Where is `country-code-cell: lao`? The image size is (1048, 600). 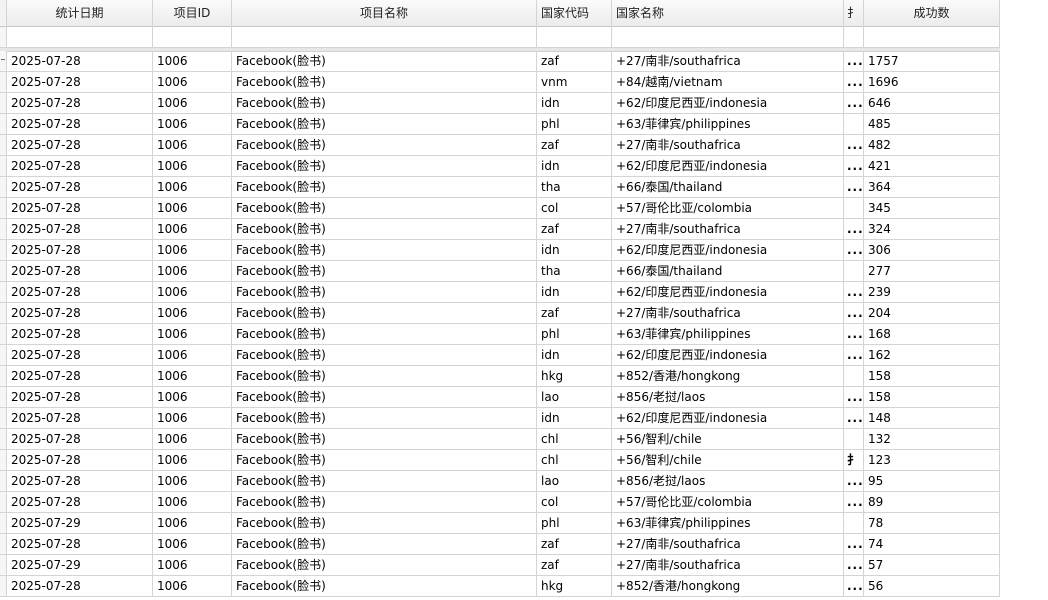 country-code-cell: lao is located at coordinates (574, 397).